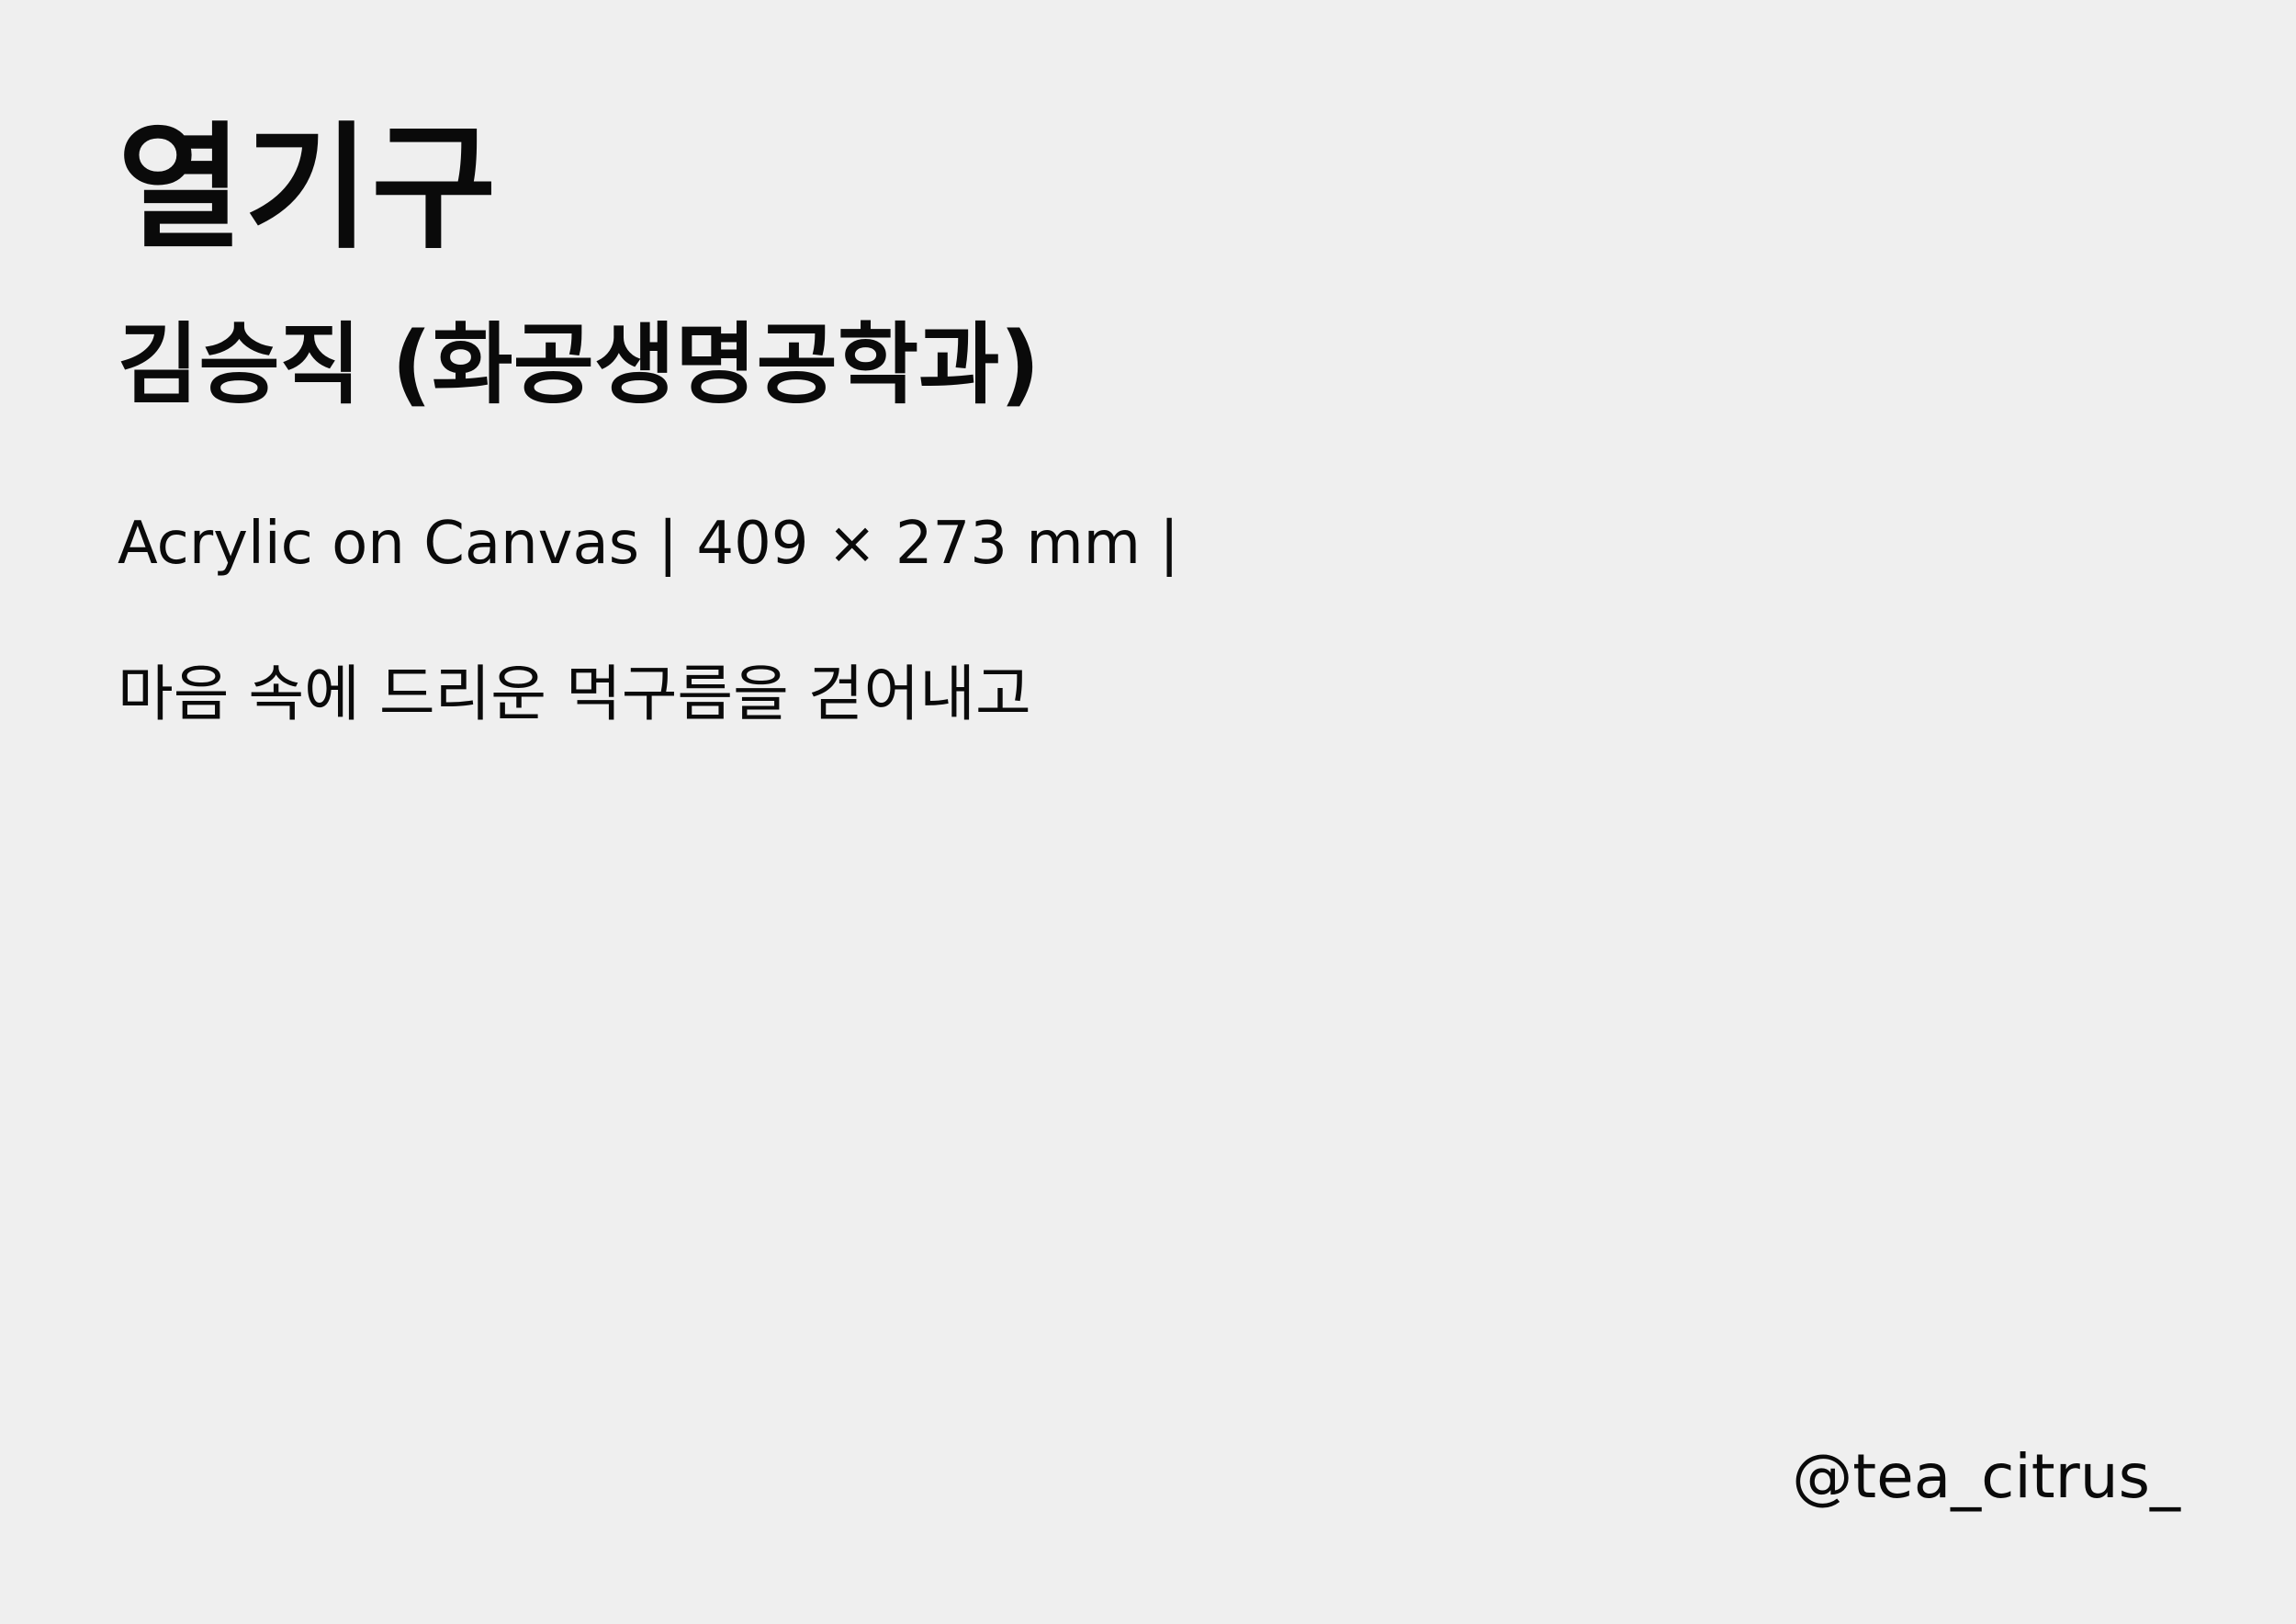  What do you see at coordinates (574, 694) in the screenshot?
I see `artwork-description: 마음 속에 드리운 먹구름을 걷어내고` at bounding box center [574, 694].